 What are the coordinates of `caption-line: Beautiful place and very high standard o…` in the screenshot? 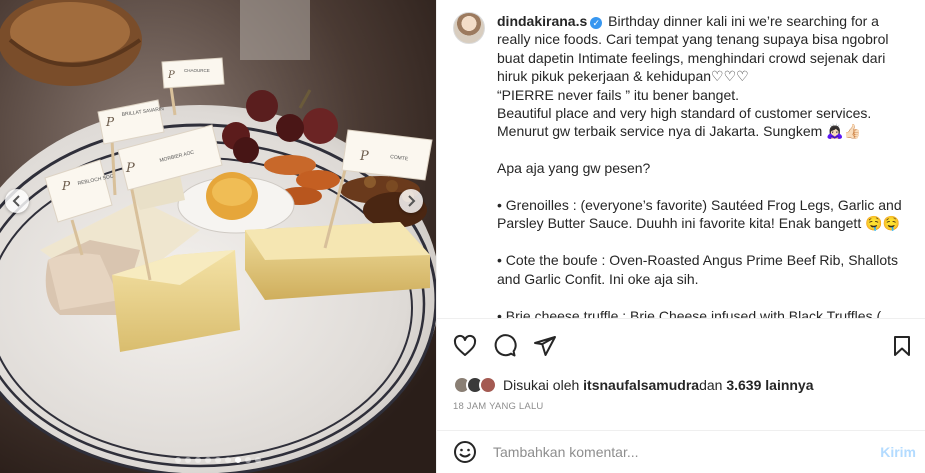 It's located at (684, 113).